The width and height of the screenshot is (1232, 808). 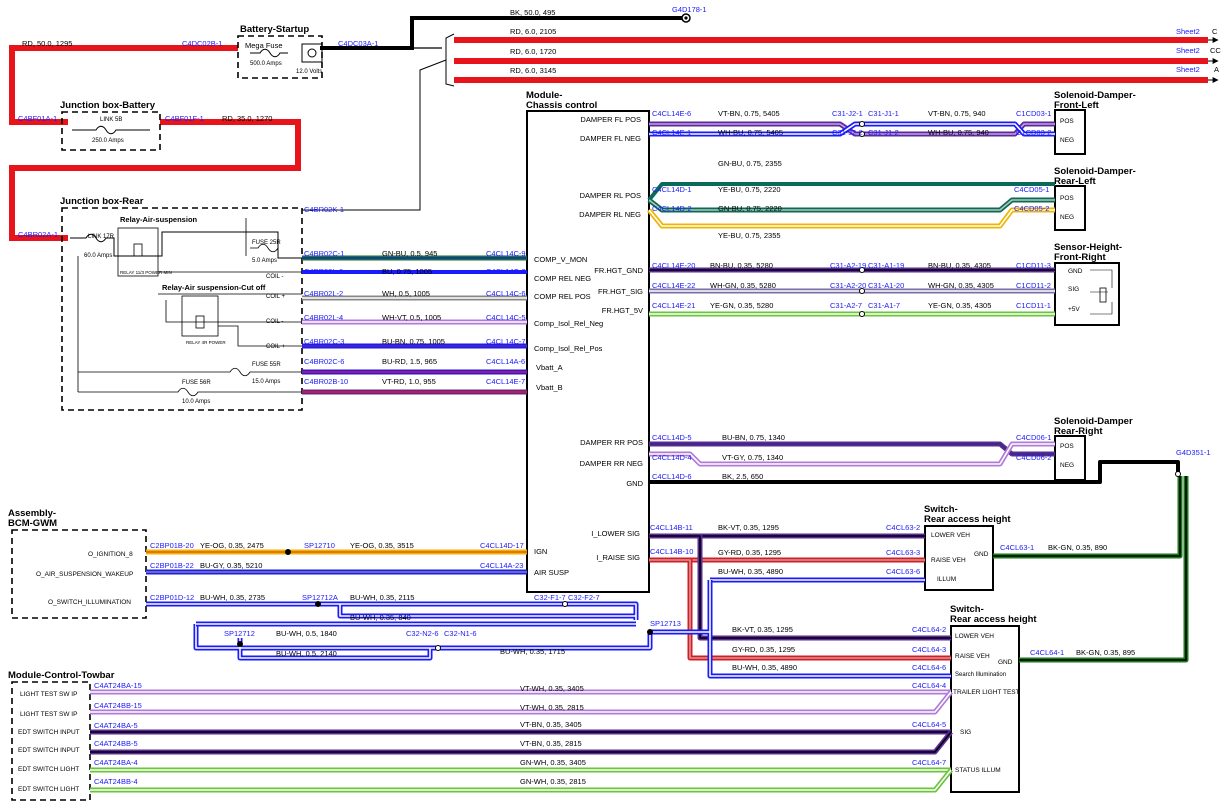 I want to click on connector-42: C1CD11-3, so click(x=1033, y=265).